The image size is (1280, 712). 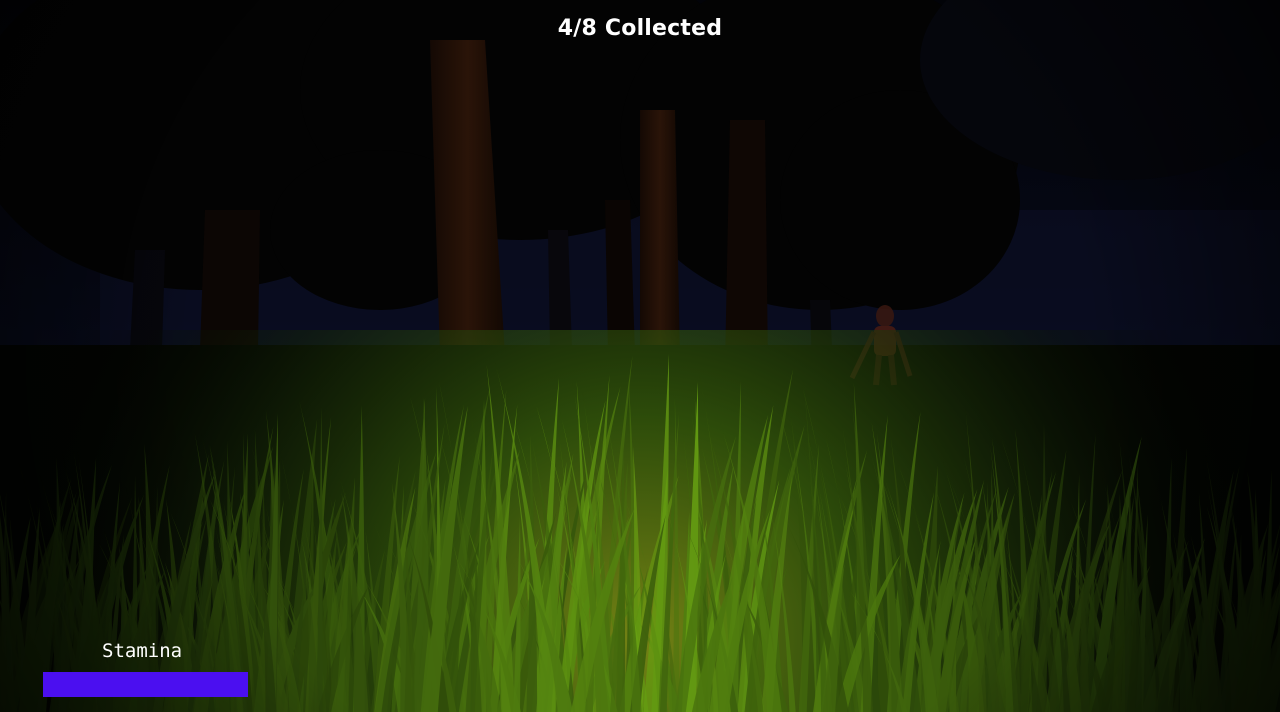 I want to click on collected-counter: 4/8 Collected, so click(x=640, y=28).